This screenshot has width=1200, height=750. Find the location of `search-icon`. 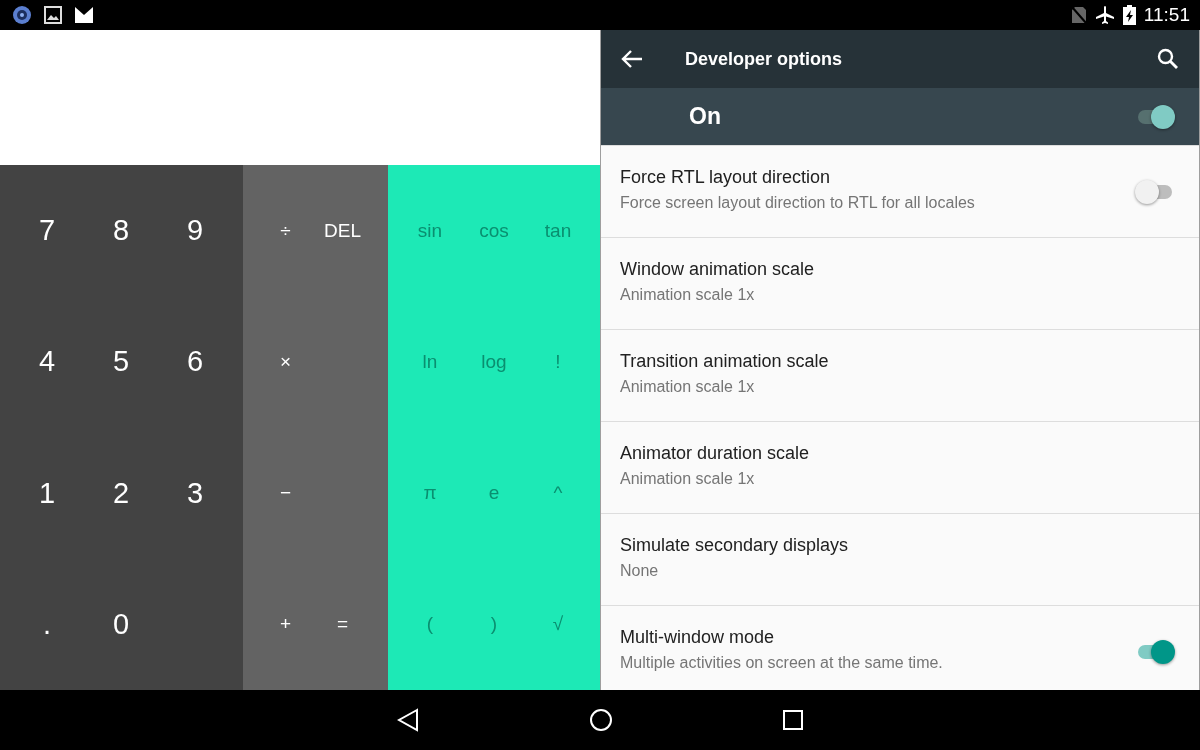

search-icon is located at coordinates (1168, 59).